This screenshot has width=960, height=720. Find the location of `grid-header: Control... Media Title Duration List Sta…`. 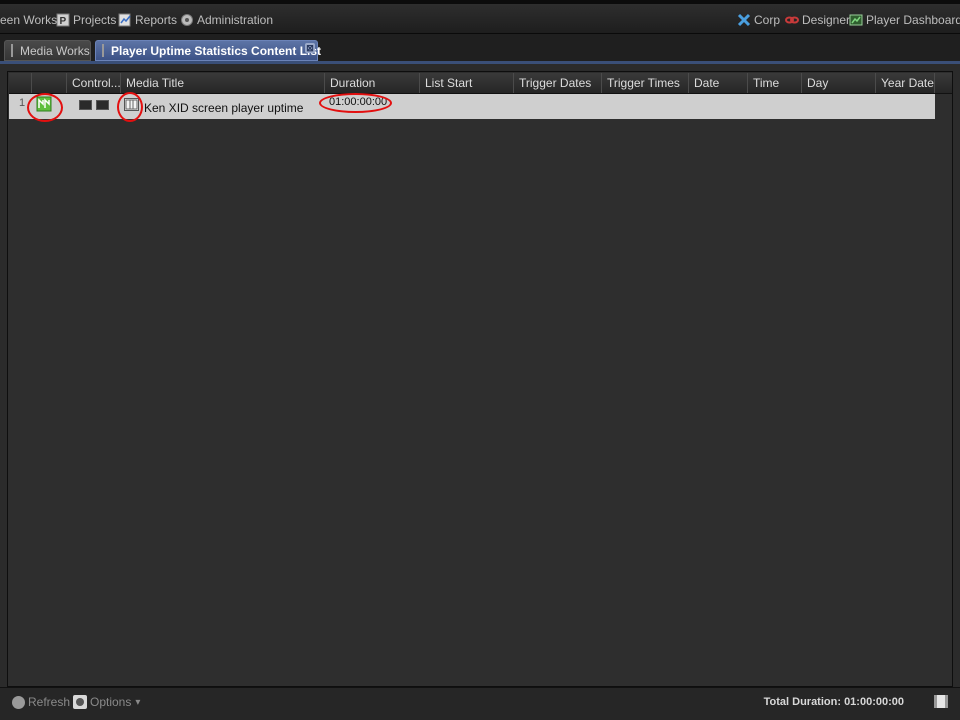

grid-header: Control... Media Title Duration List Sta… is located at coordinates (480, 83).